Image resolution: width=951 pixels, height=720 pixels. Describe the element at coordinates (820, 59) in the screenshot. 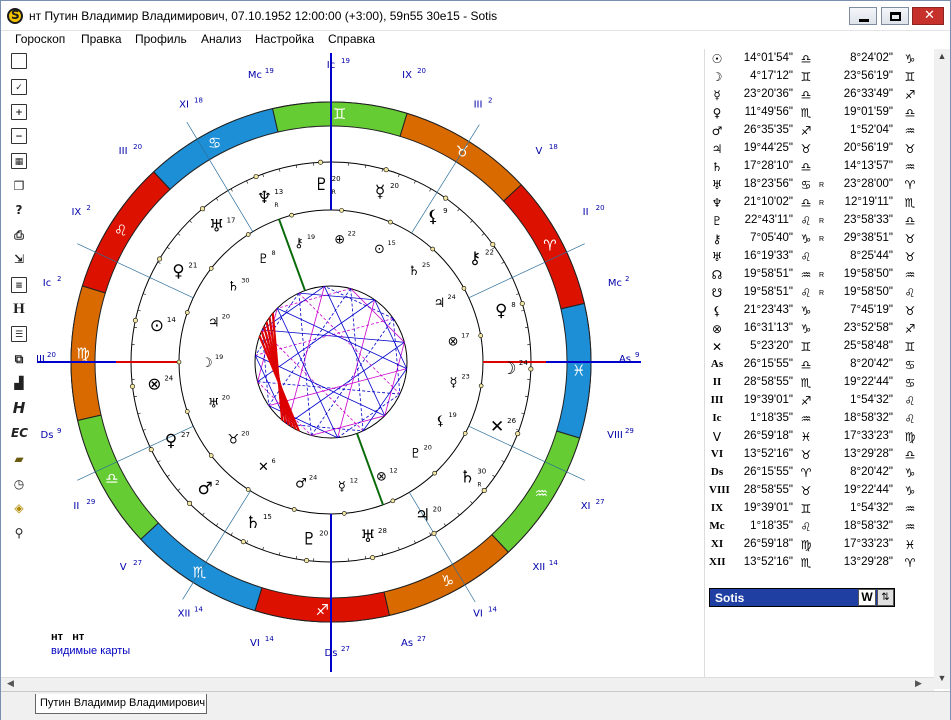

I see `table-row: ☉ 14°01'54" ♎ 8°24'02" ♑` at that location.